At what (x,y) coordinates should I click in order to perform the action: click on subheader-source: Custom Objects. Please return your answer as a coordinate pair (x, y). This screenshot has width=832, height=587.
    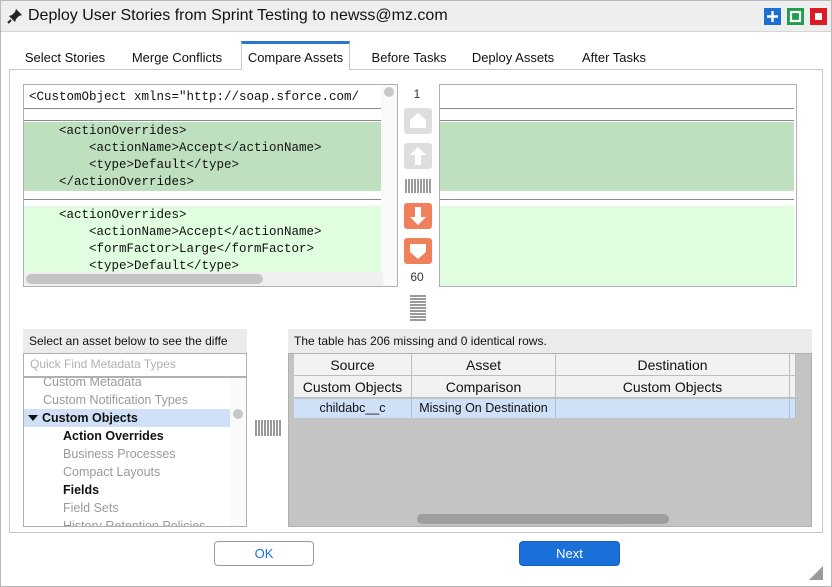
    Looking at the image, I should click on (353, 387).